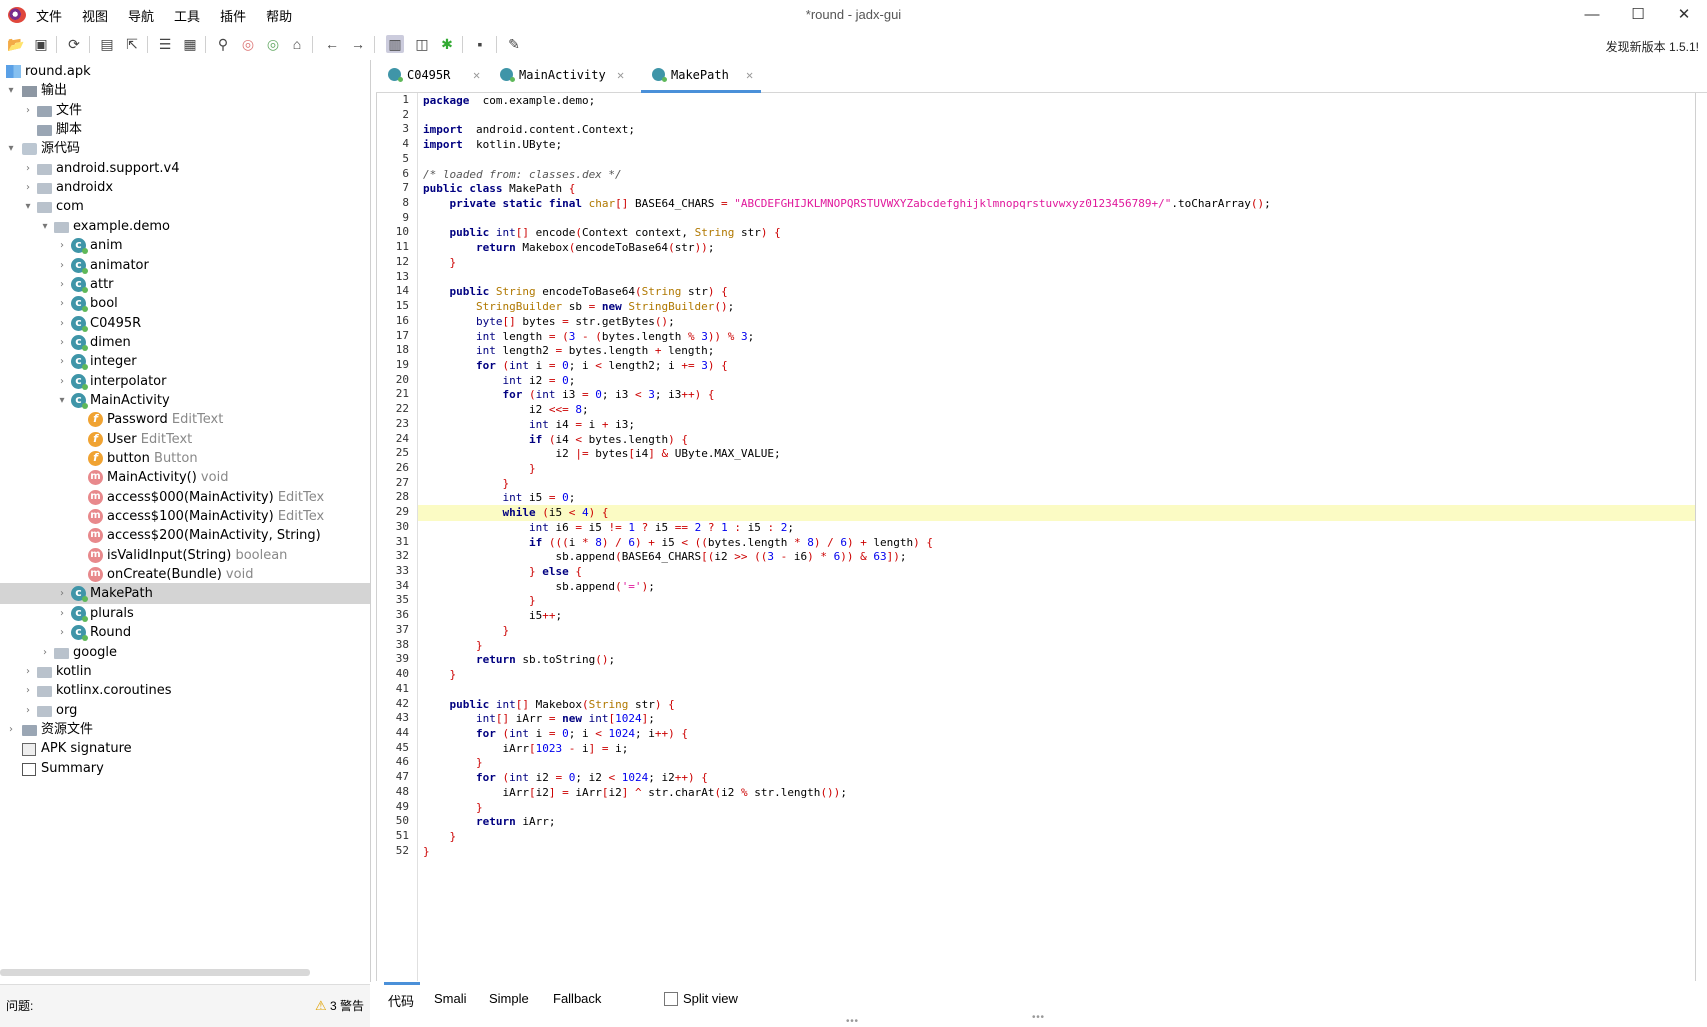 The image size is (1707, 1027). What do you see at coordinates (185, 710) in the screenshot?
I see `tree-item-org: › org` at bounding box center [185, 710].